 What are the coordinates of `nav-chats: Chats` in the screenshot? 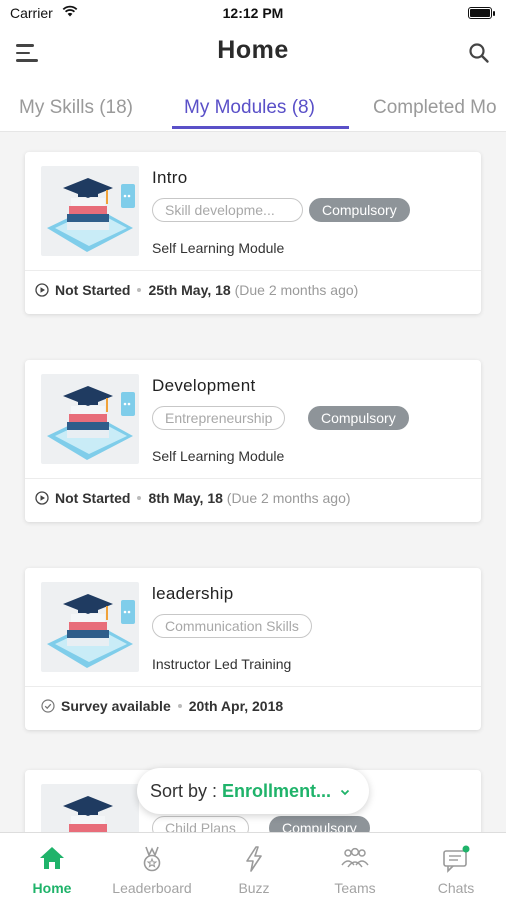 It's located at (456, 866).